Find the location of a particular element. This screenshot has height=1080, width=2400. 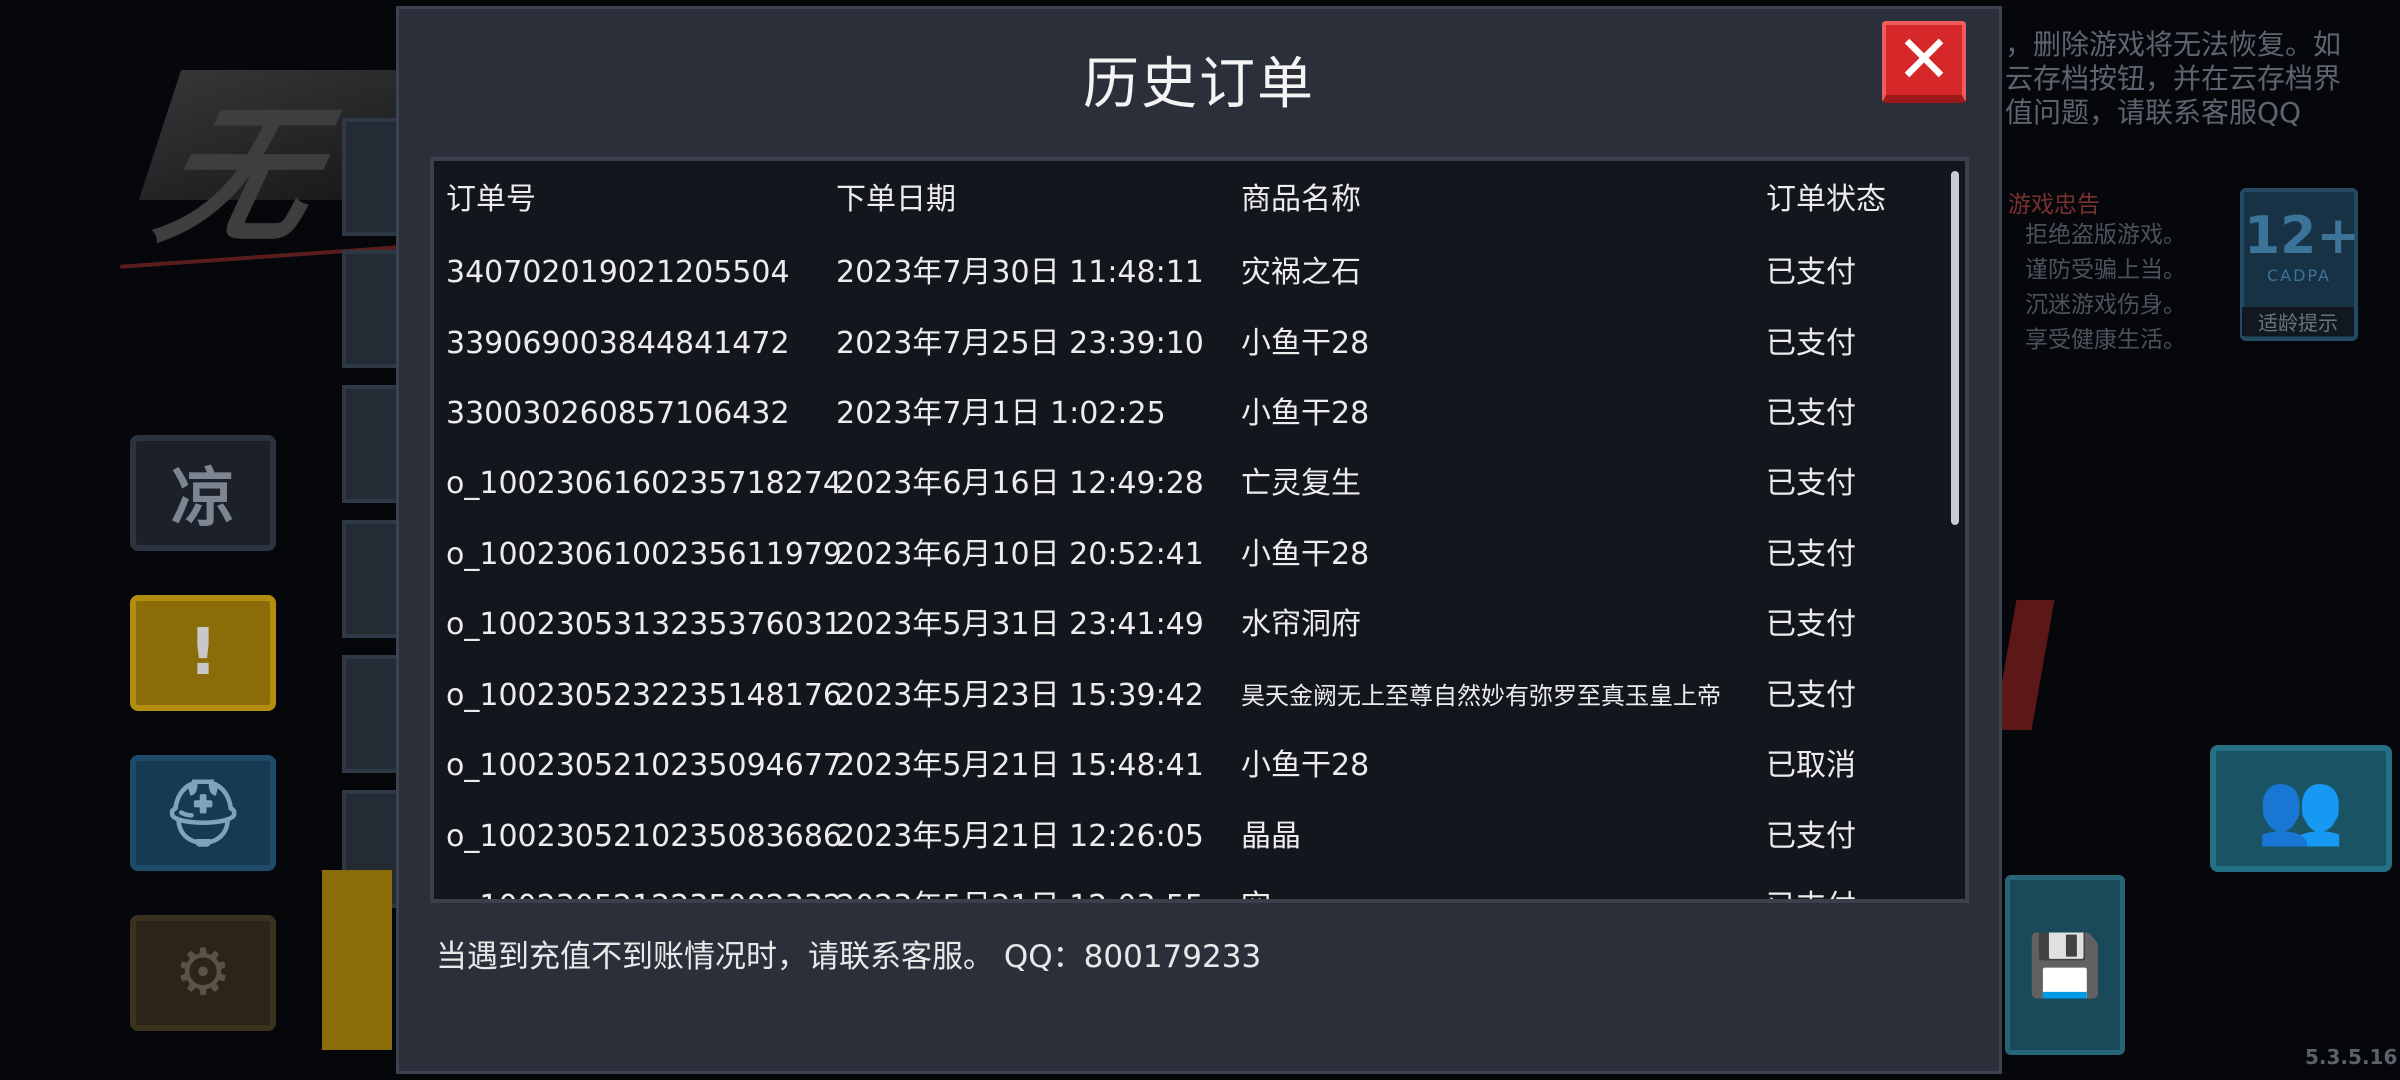

order-id-cell: 339069003844841472 is located at coordinates (618, 343).